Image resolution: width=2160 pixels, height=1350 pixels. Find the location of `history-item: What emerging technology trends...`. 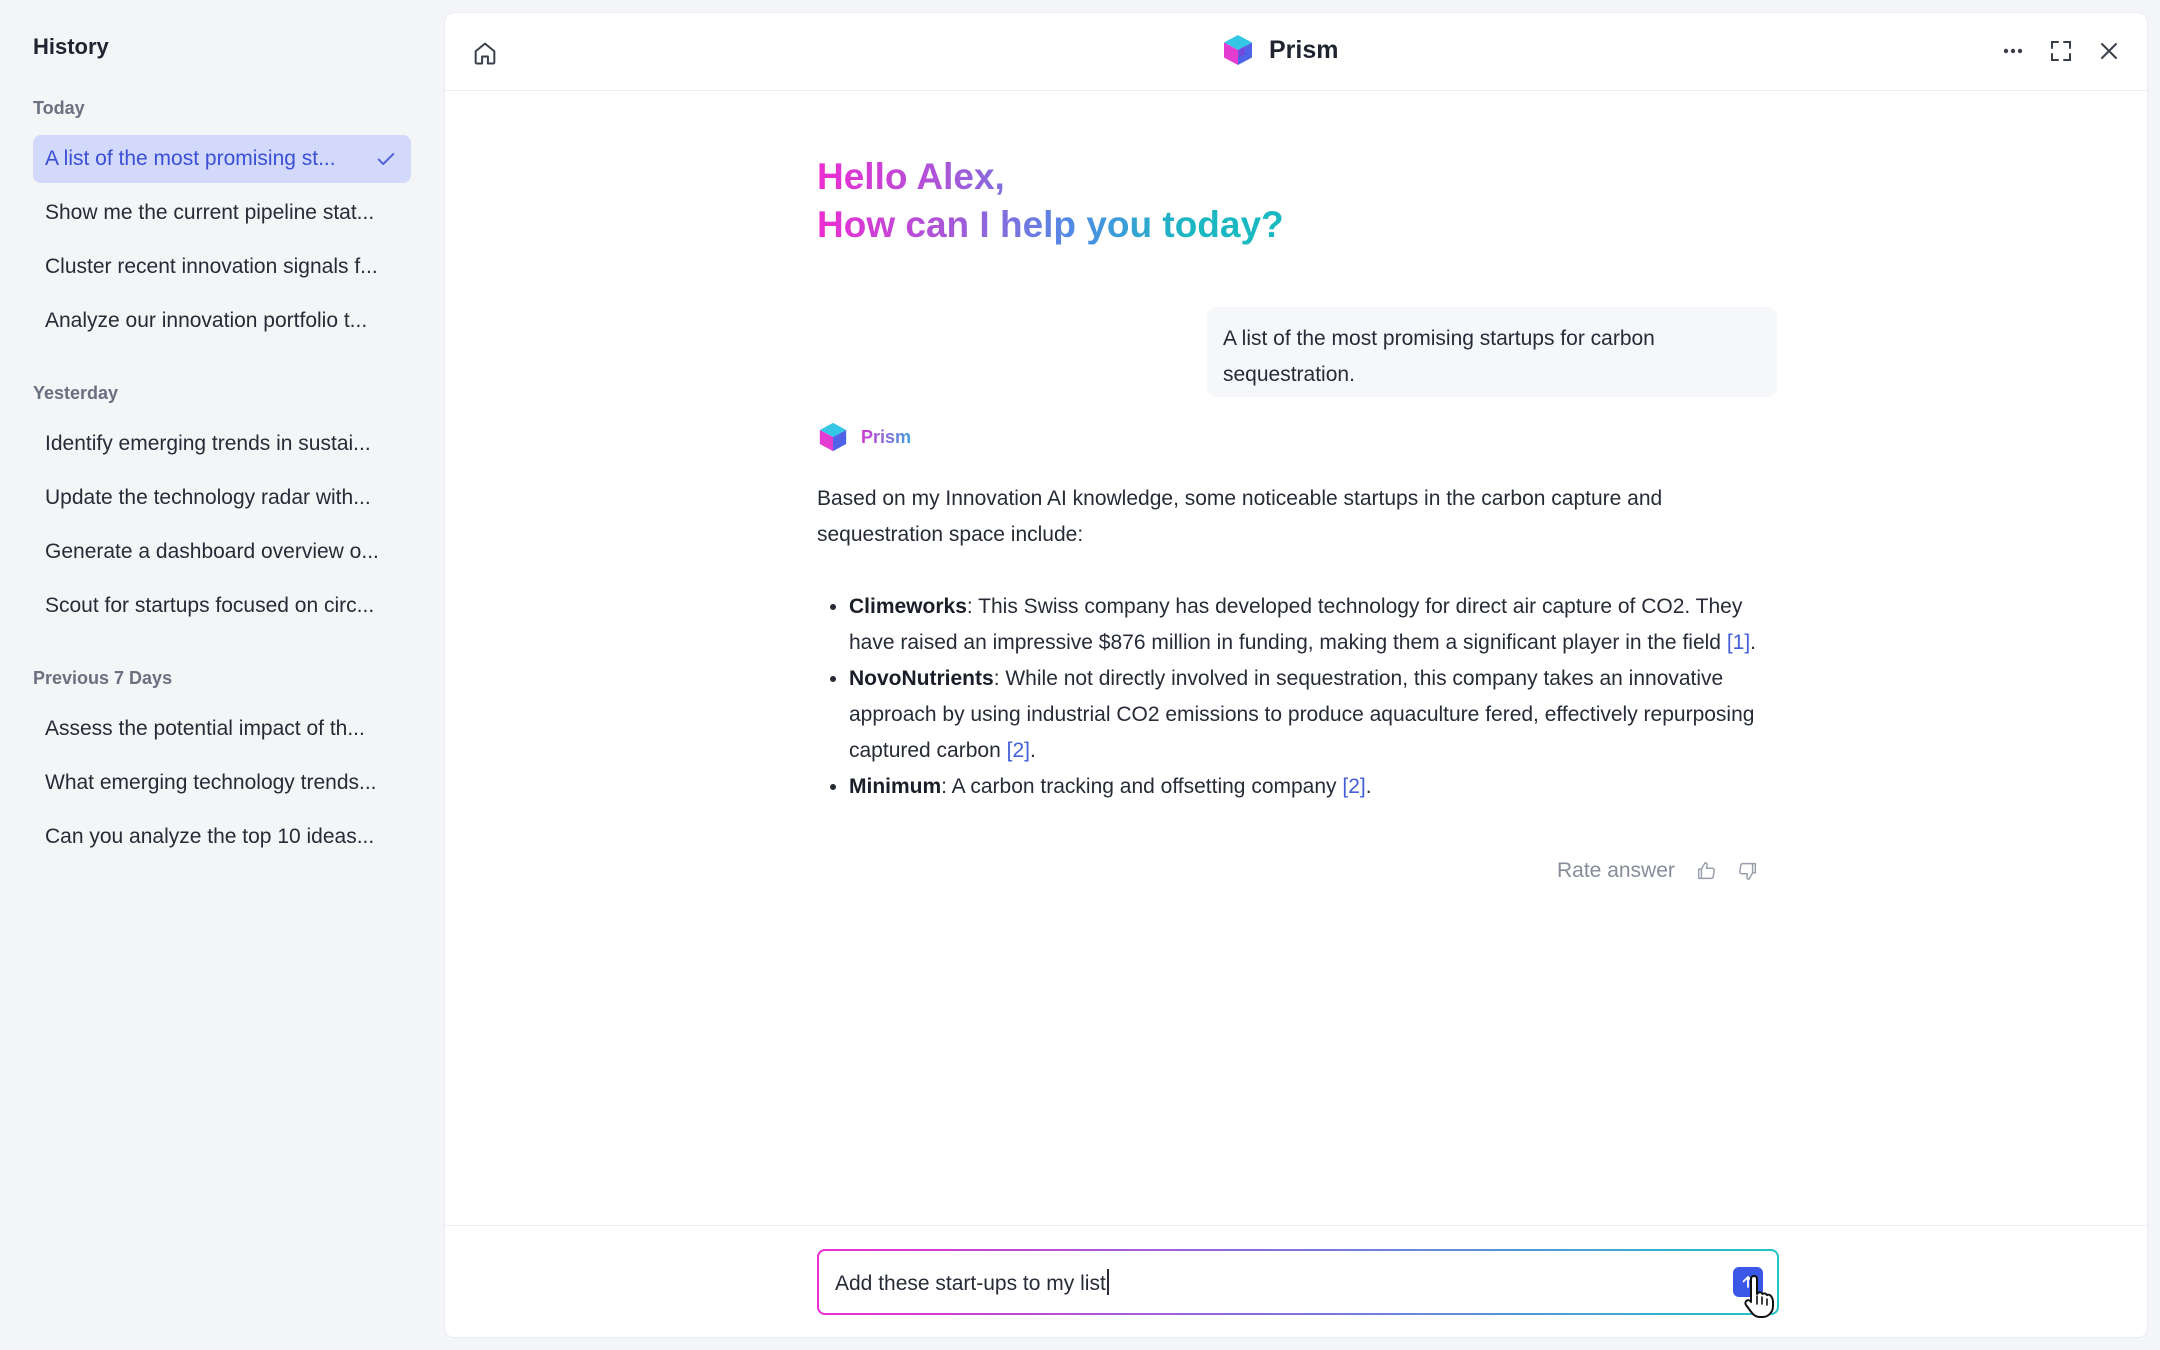

history-item: What emerging technology trends... is located at coordinates (222, 783).